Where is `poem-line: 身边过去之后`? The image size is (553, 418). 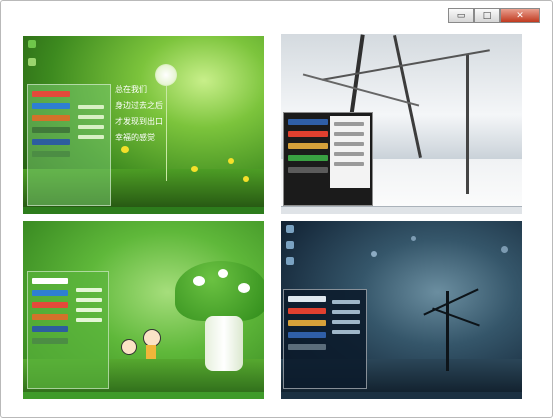
poem-line: 身边过去之后 is located at coordinates (139, 105).